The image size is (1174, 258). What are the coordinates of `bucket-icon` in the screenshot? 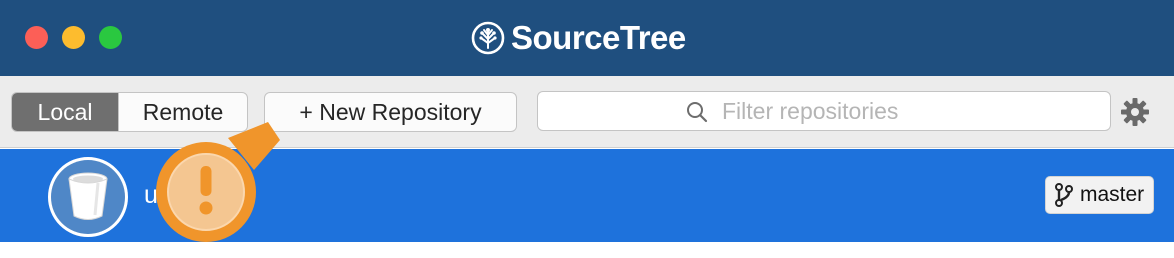 It's located at (88, 196).